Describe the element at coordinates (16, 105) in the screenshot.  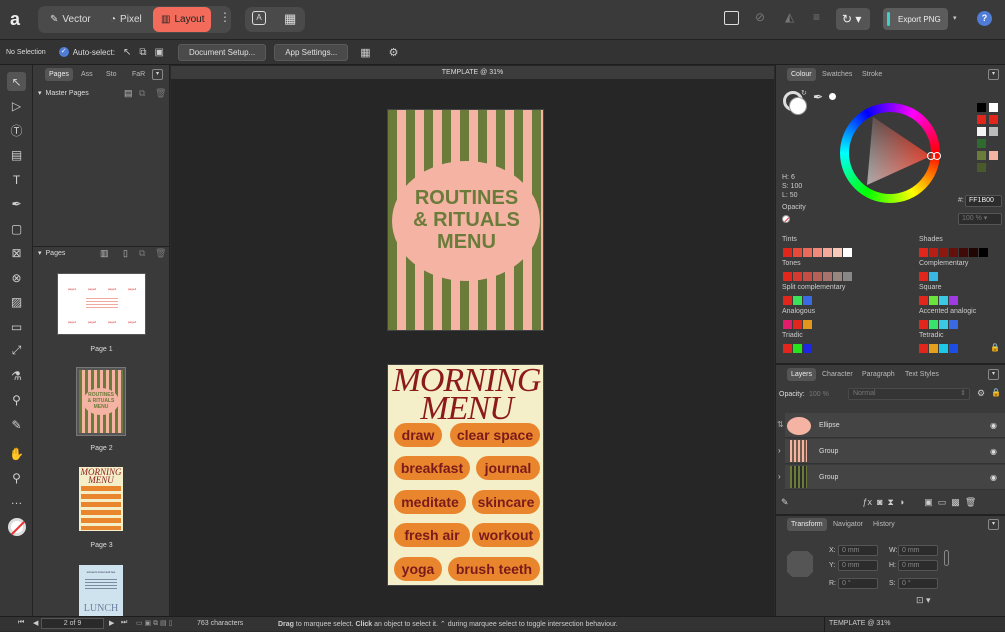
I see `node-tool-icon: ▷` at that location.